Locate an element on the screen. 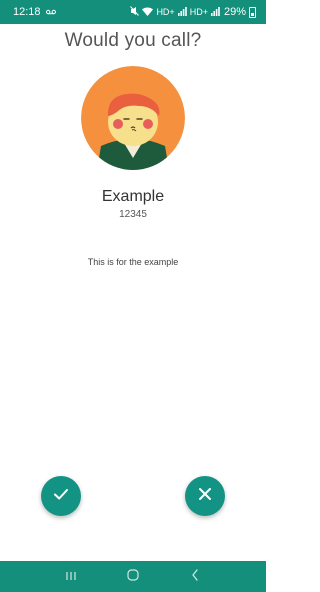 The width and height of the screenshot is (320, 592). contact-avatar is located at coordinates (133, 118).